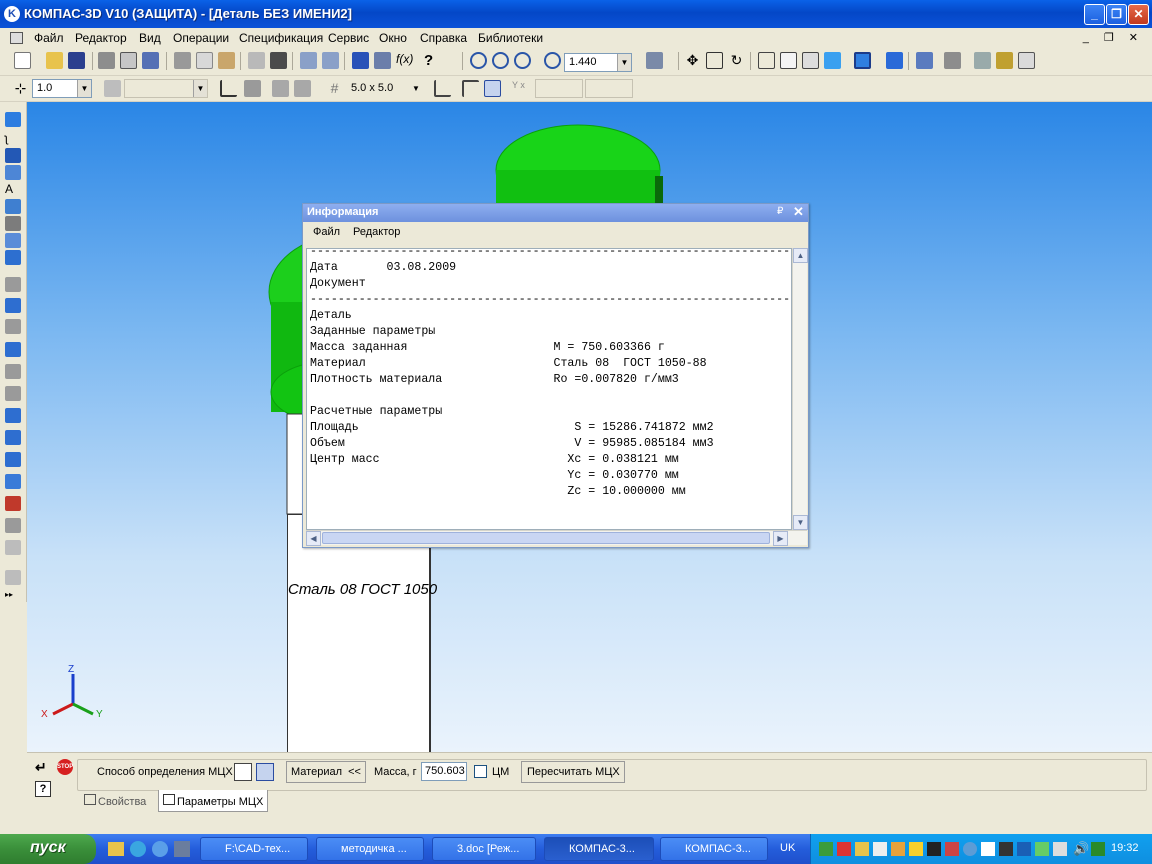 Image resolution: width=1152 pixels, height=864 pixels. What do you see at coordinates (128, 60) in the screenshot?
I see `print-preview-icon` at bounding box center [128, 60].